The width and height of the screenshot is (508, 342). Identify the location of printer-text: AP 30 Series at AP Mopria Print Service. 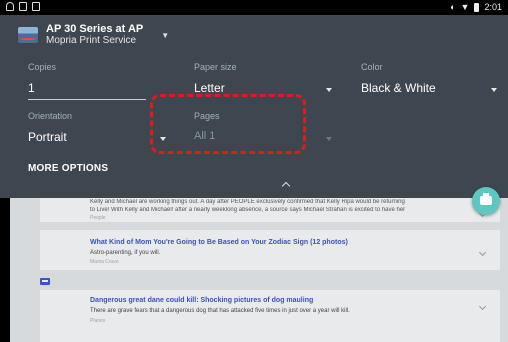
(94, 35).